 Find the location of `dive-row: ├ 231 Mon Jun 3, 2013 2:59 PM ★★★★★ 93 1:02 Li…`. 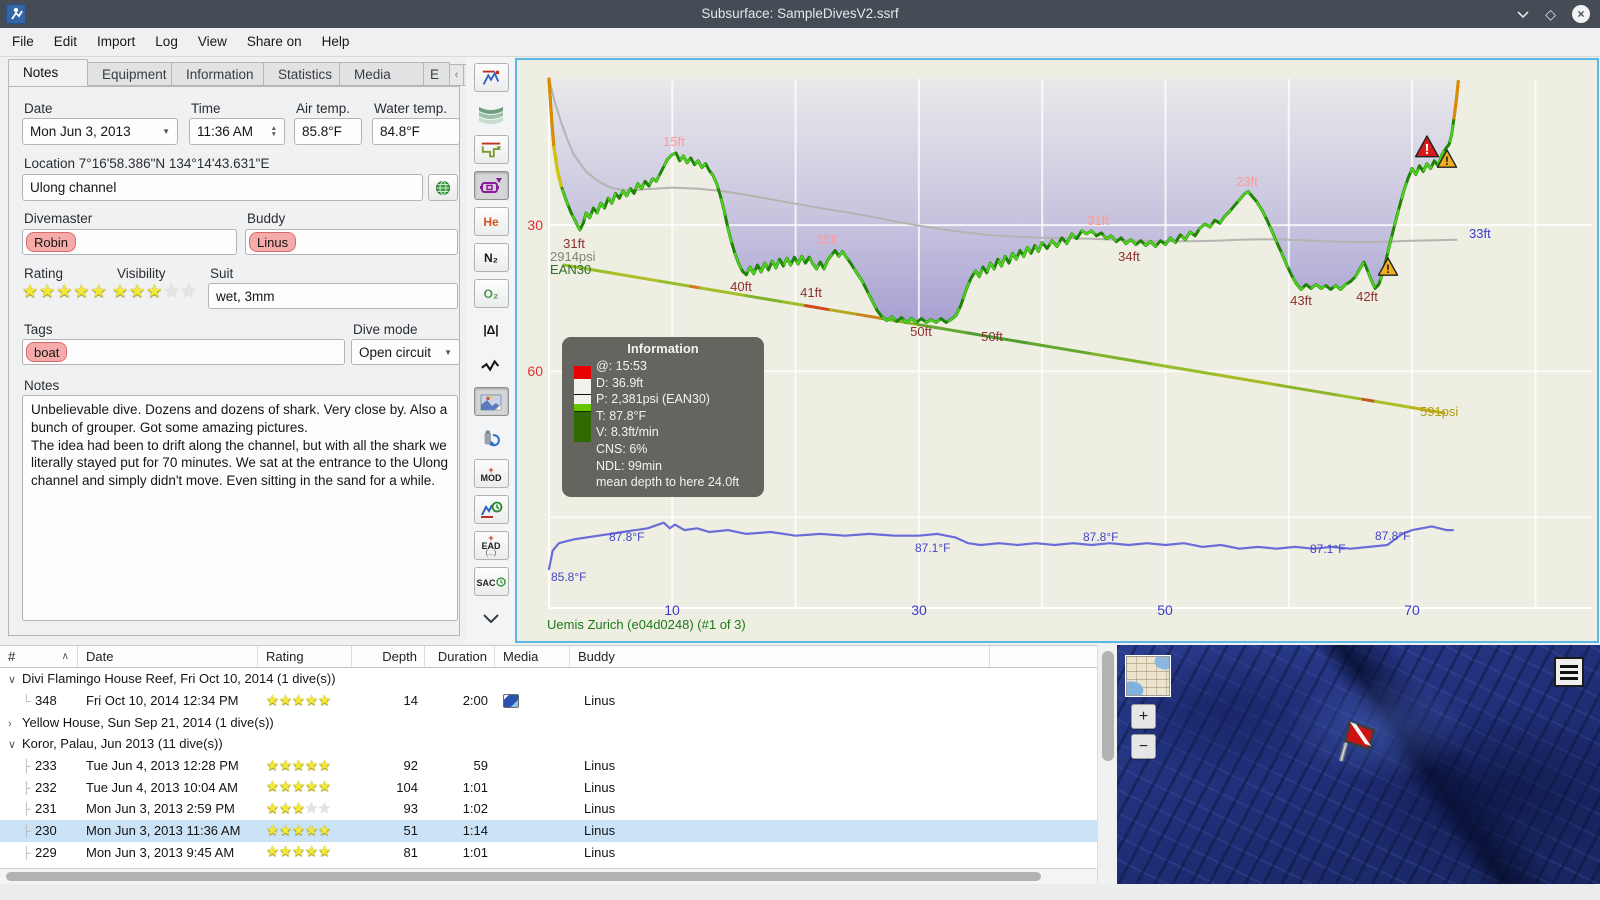

dive-row: ├ 231 Mon Jun 3, 2013 2:59 PM ★★★★★ 93 1:02 Li… is located at coordinates (548, 809).